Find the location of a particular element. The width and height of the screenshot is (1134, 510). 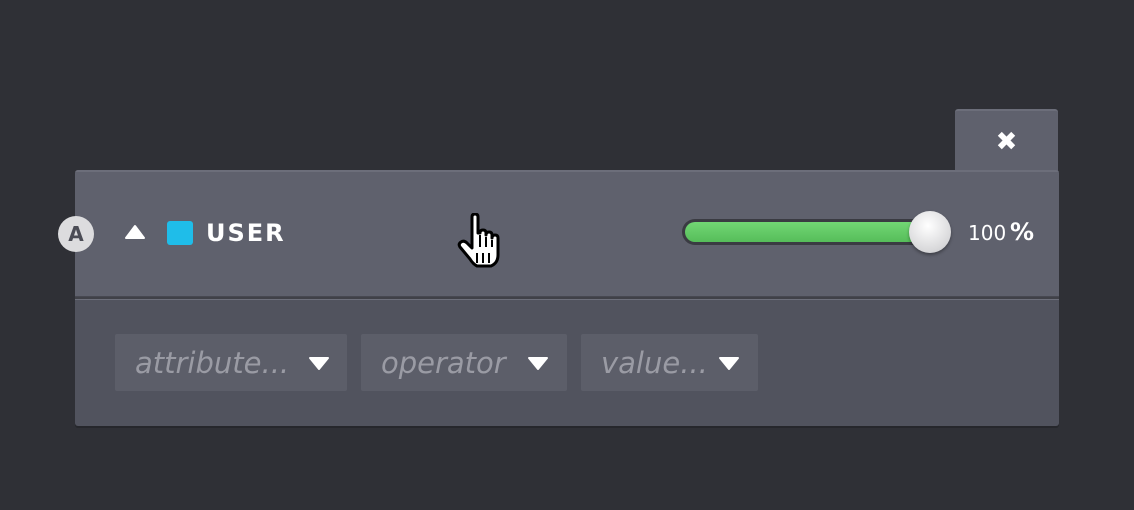

layer-color-swatch is located at coordinates (180, 233).